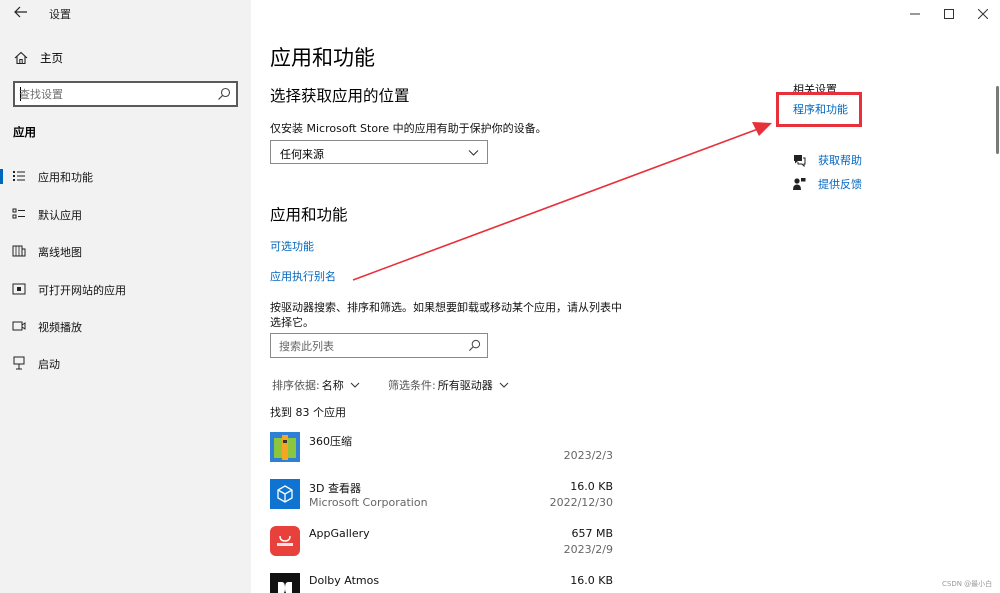 Image resolution: width=1000 pixels, height=593 pixels. Describe the element at coordinates (562, 201) in the screenshot. I see `annotation-arrow` at that location.